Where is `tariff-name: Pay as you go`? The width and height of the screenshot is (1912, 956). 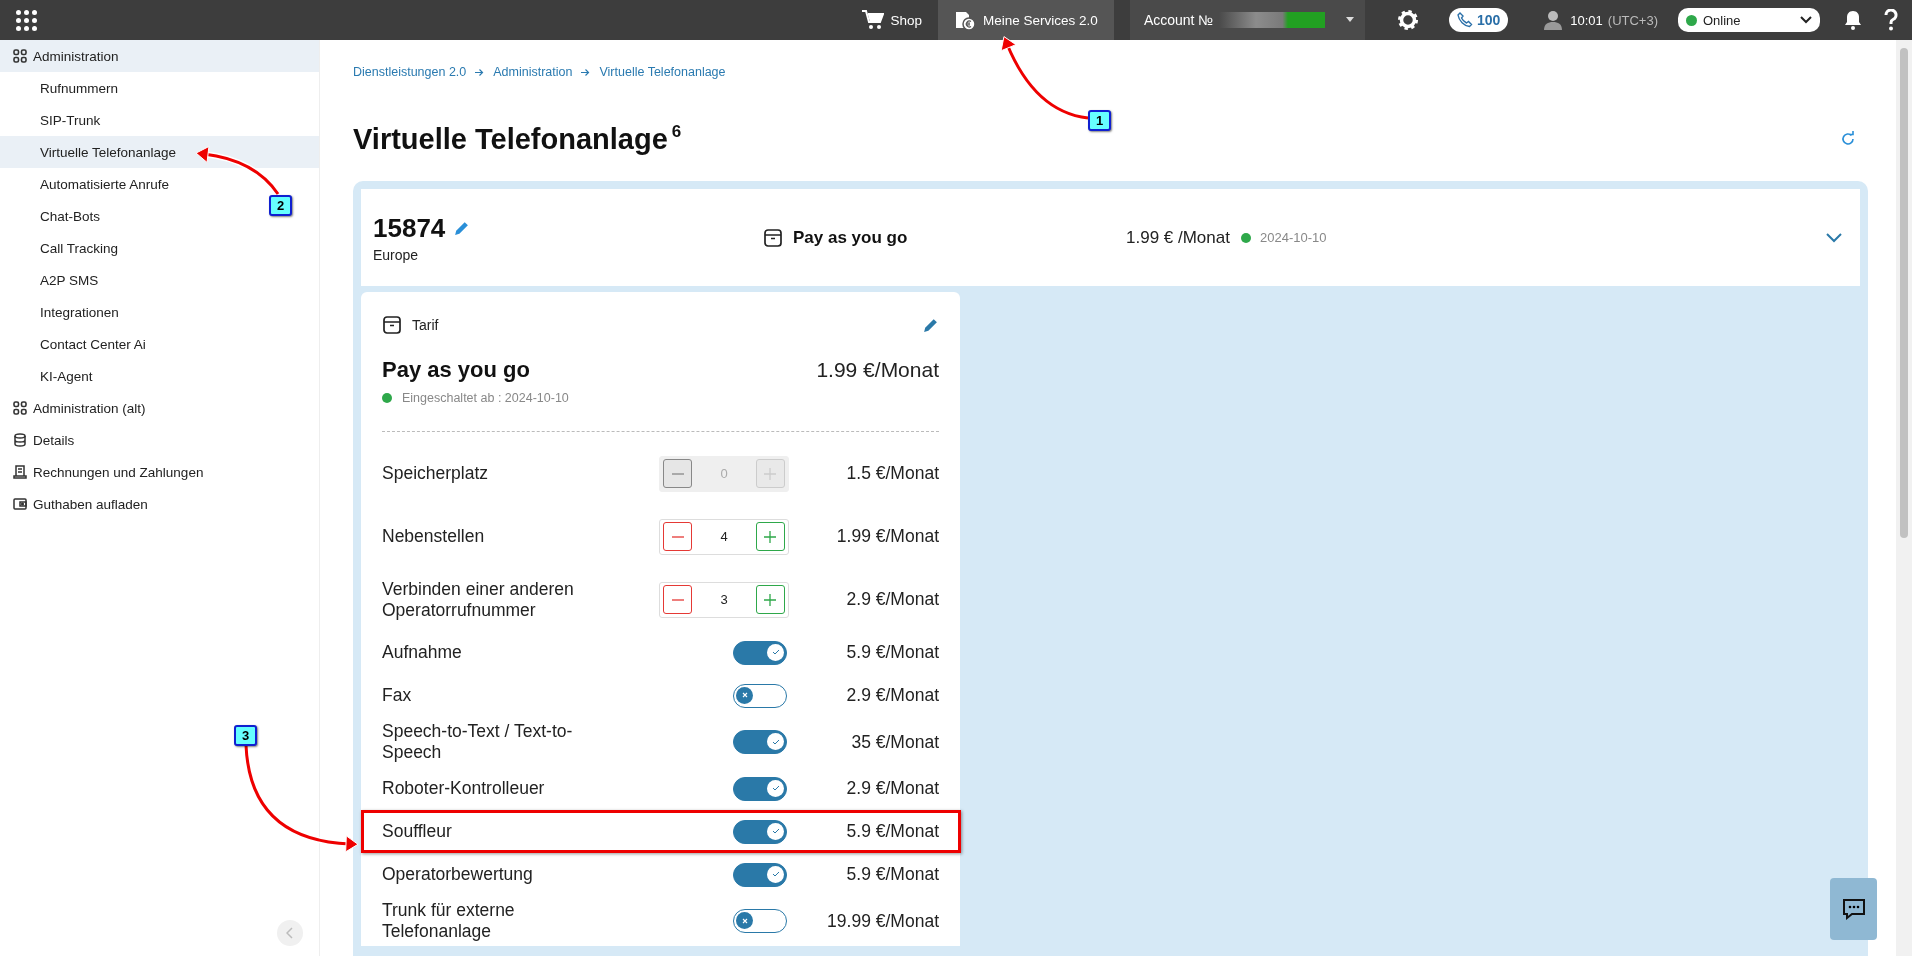 tariff-name: Pay as you go is located at coordinates (456, 370).